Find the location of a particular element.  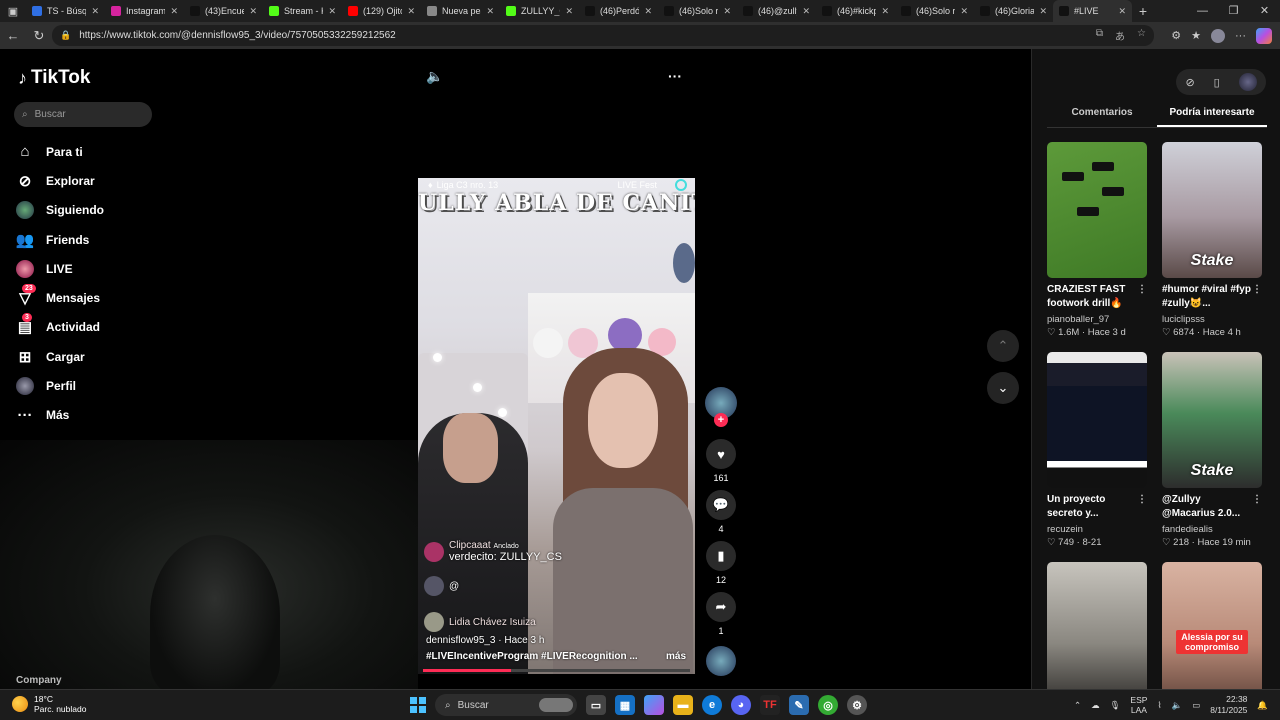

card-author: recuzein is located at coordinates (1097, 529).